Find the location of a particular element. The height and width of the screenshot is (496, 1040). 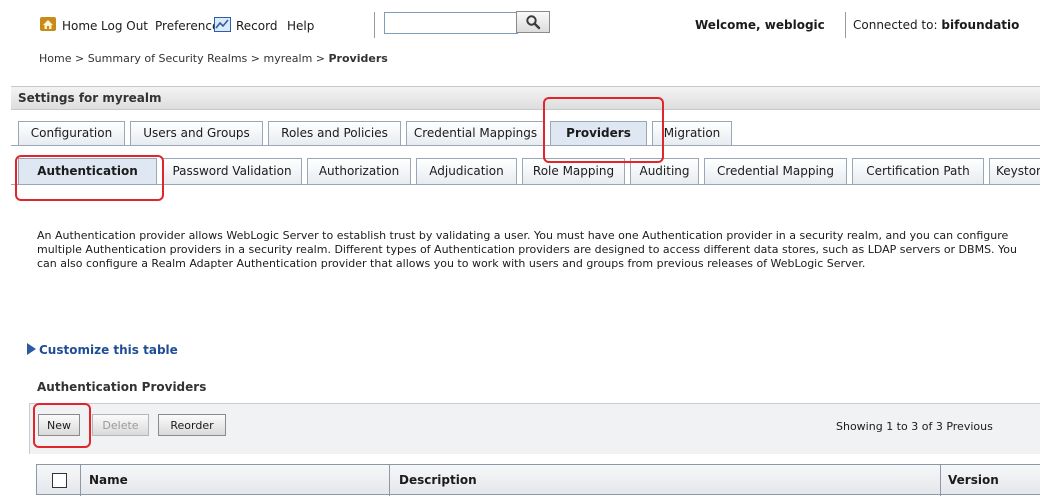

home-icon is located at coordinates (48, 24).